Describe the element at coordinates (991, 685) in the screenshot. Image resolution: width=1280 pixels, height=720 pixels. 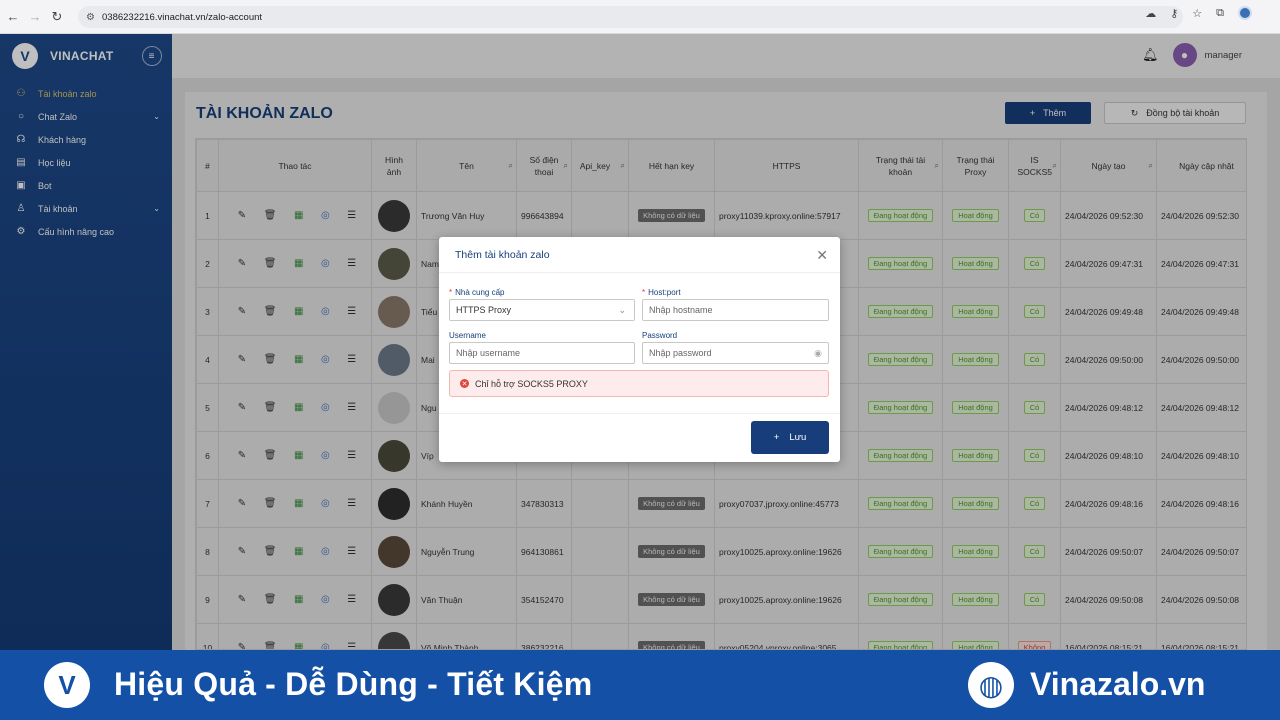
I see `globe-icon: ◍` at that location.